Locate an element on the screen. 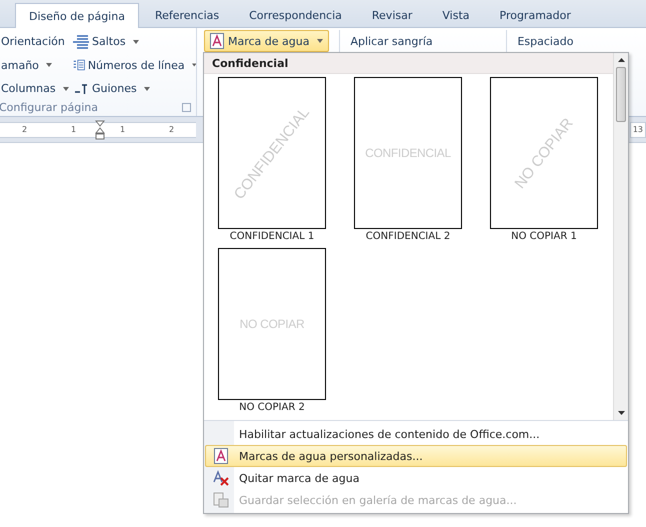 The image size is (646, 527). ribbon-command: Columnas is located at coordinates (36, 89).